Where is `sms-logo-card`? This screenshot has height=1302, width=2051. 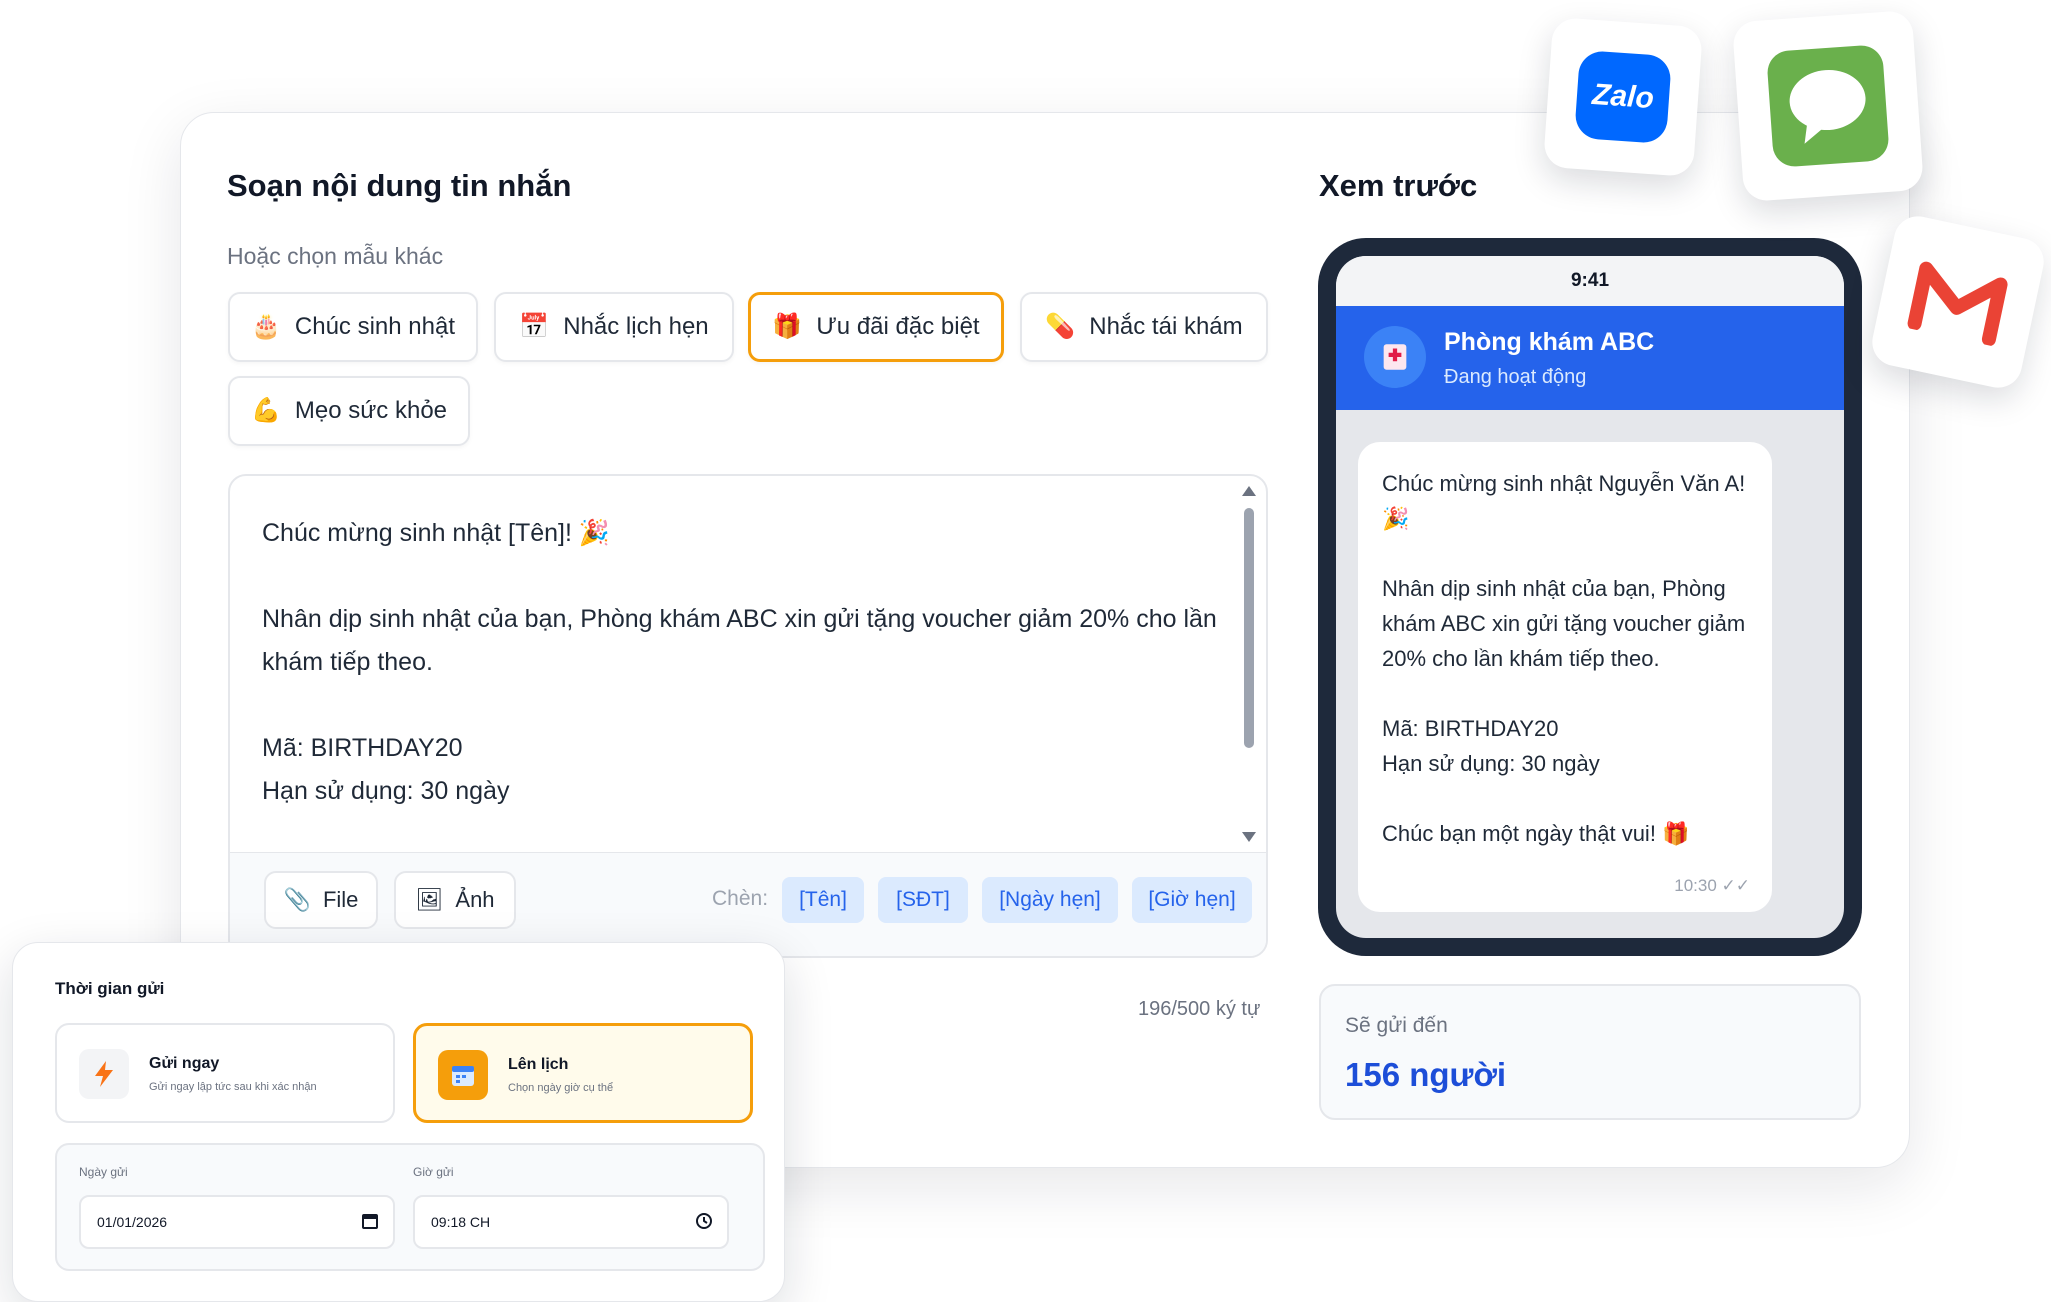 sms-logo-card is located at coordinates (1828, 106).